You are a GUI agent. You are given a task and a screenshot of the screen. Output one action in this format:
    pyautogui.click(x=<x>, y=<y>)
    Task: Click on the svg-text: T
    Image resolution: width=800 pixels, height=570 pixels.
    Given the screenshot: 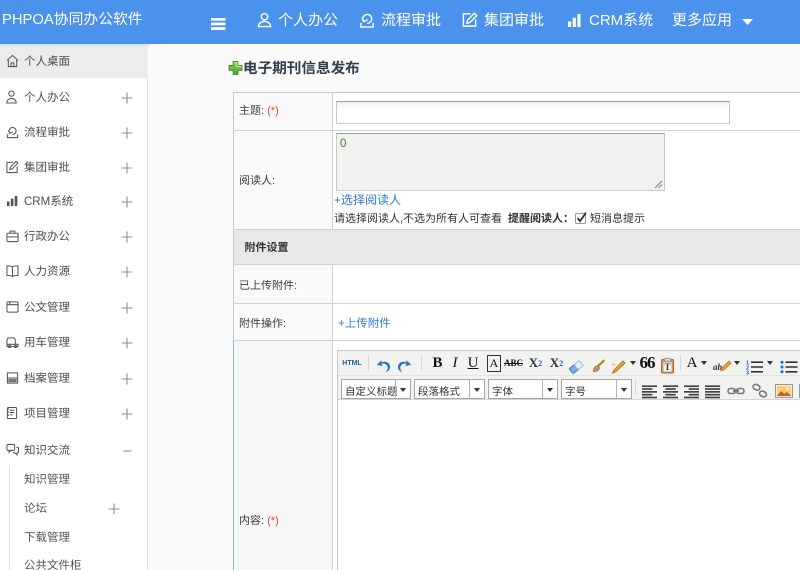 What is the action you would take?
    pyautogui.click(x=667, y=367)
    